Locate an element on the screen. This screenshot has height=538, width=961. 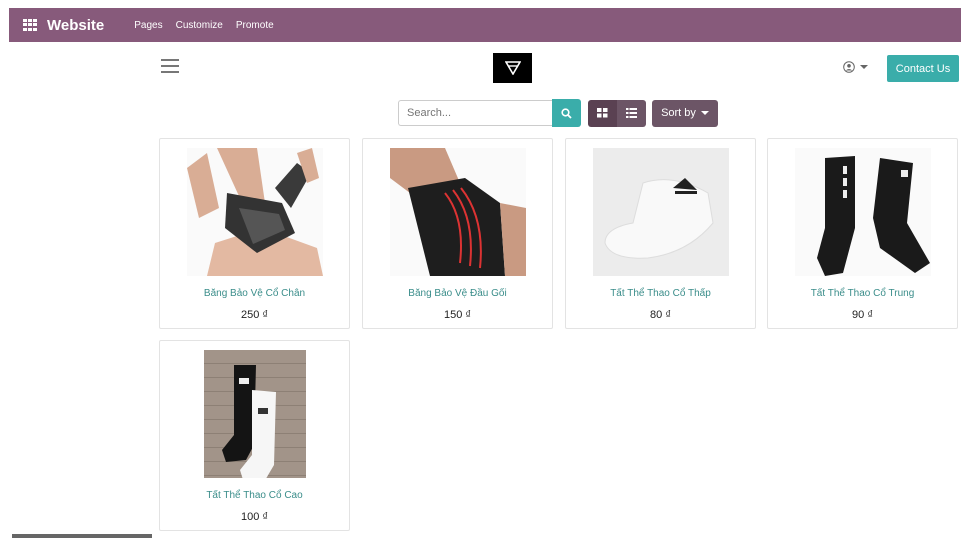
nav-item-pages: Pages is located at coordinates (148, 25).